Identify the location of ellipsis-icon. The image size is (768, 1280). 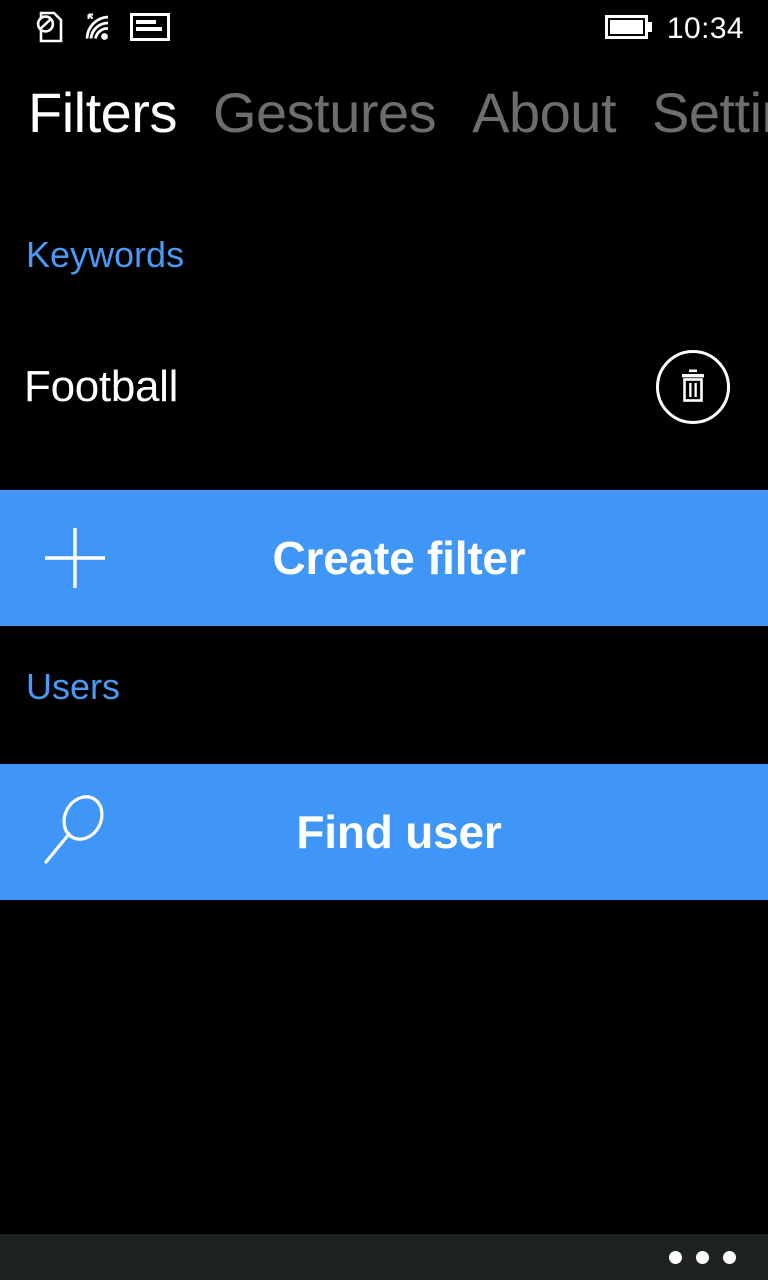
(702, 1257).